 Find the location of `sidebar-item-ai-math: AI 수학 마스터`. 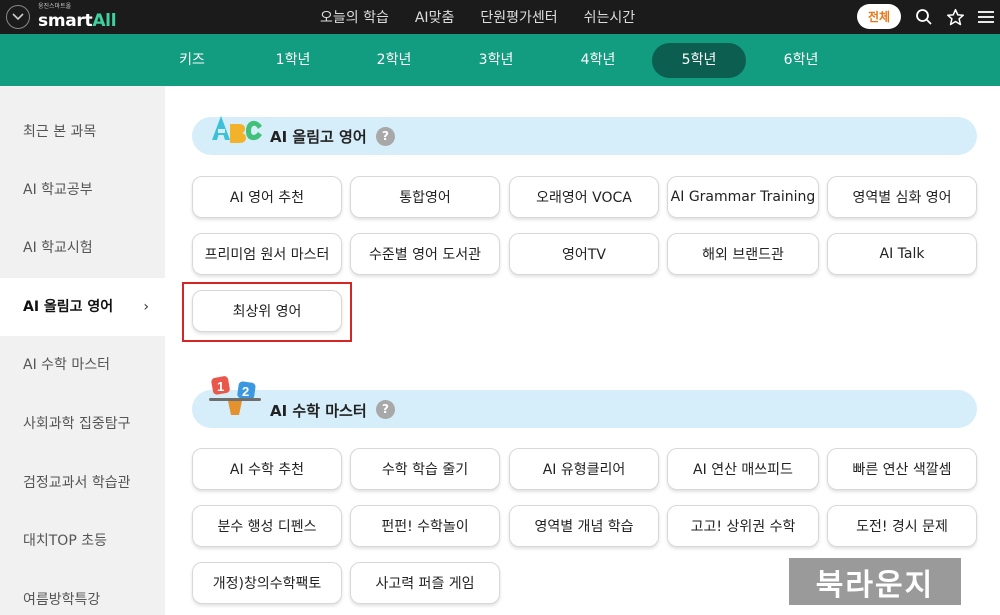

sidebar-item-ai-math: AI 수학 마스터 is located at coordinates (82, 365).